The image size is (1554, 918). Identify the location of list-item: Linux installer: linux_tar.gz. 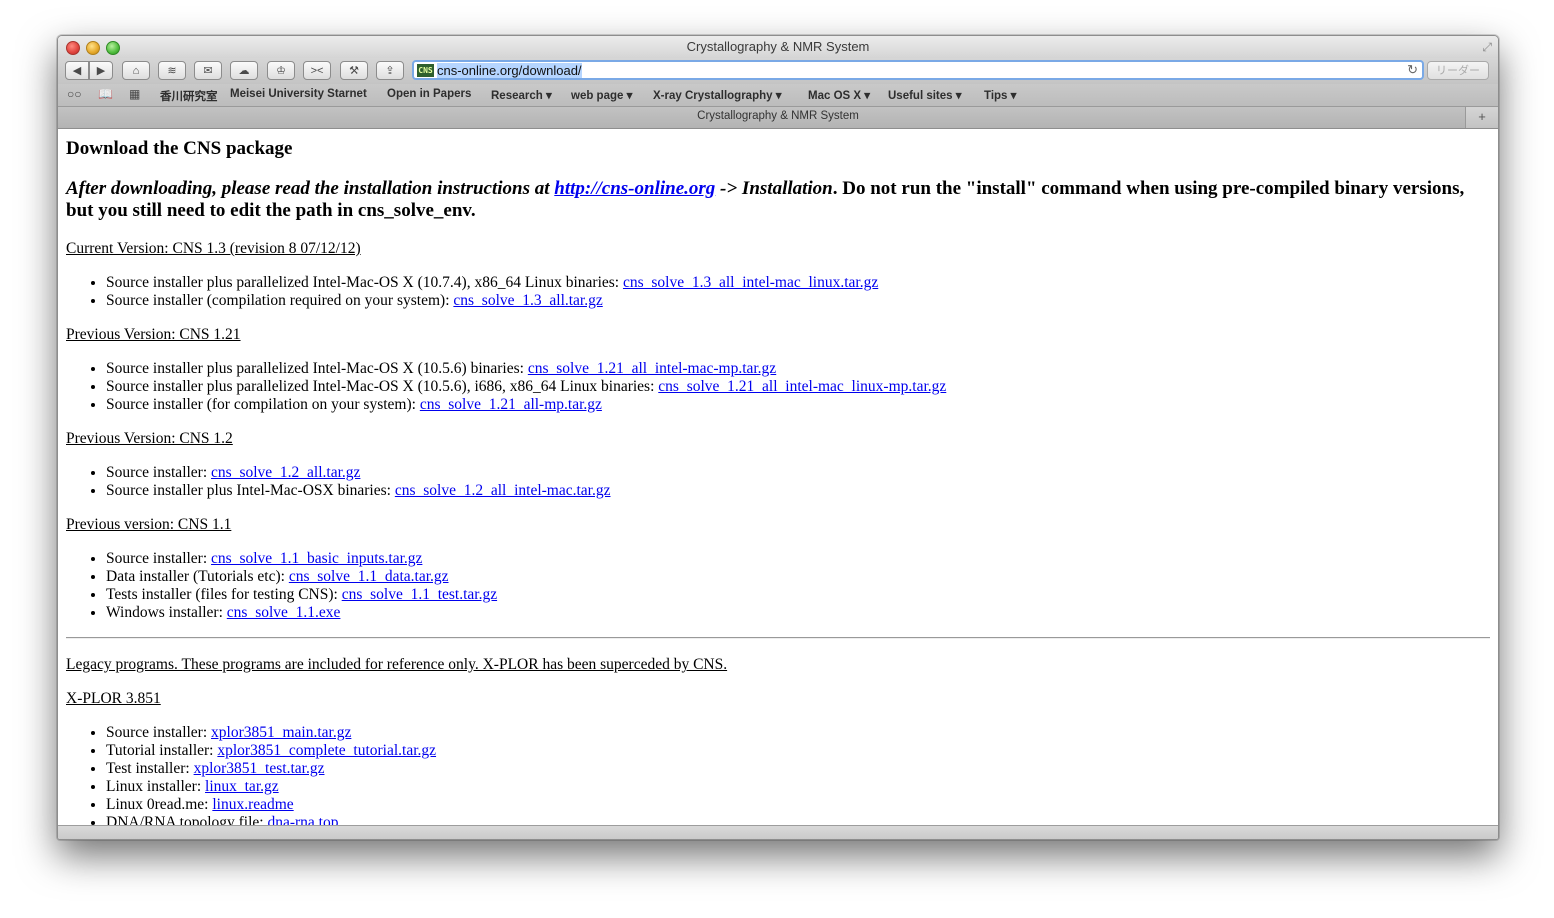
(271, 787).